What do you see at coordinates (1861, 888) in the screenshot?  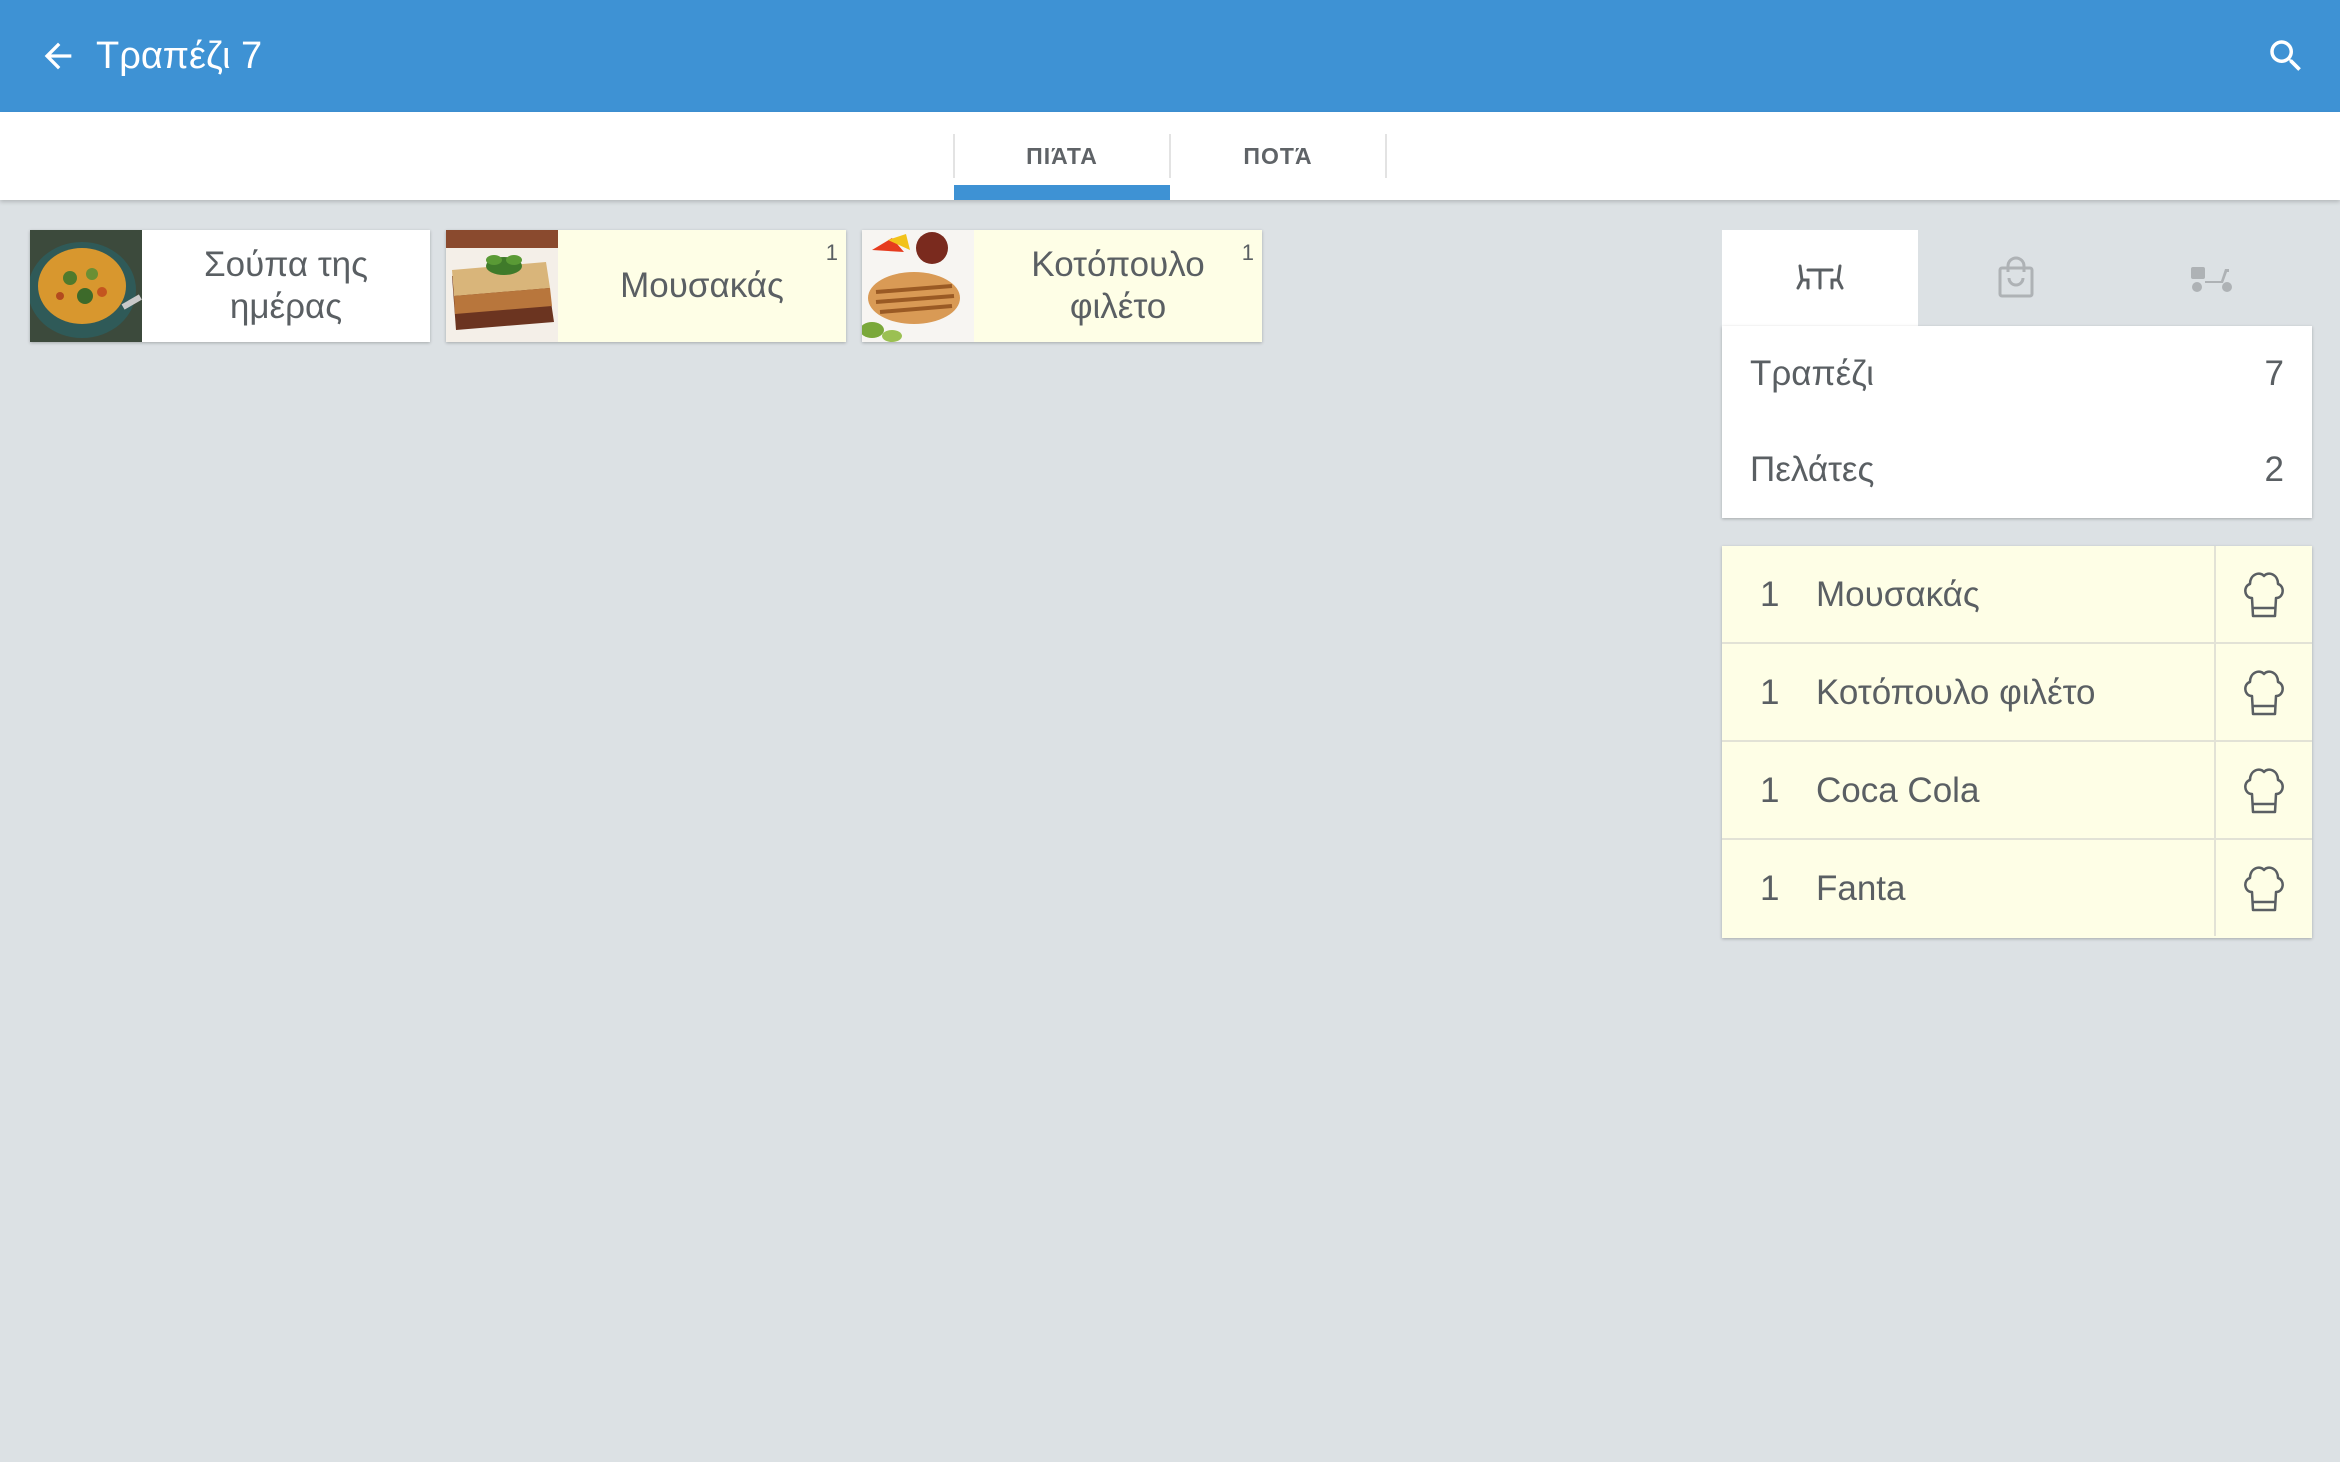 I see `order-item-name: Fanta` at bounding box center [1861, 888].